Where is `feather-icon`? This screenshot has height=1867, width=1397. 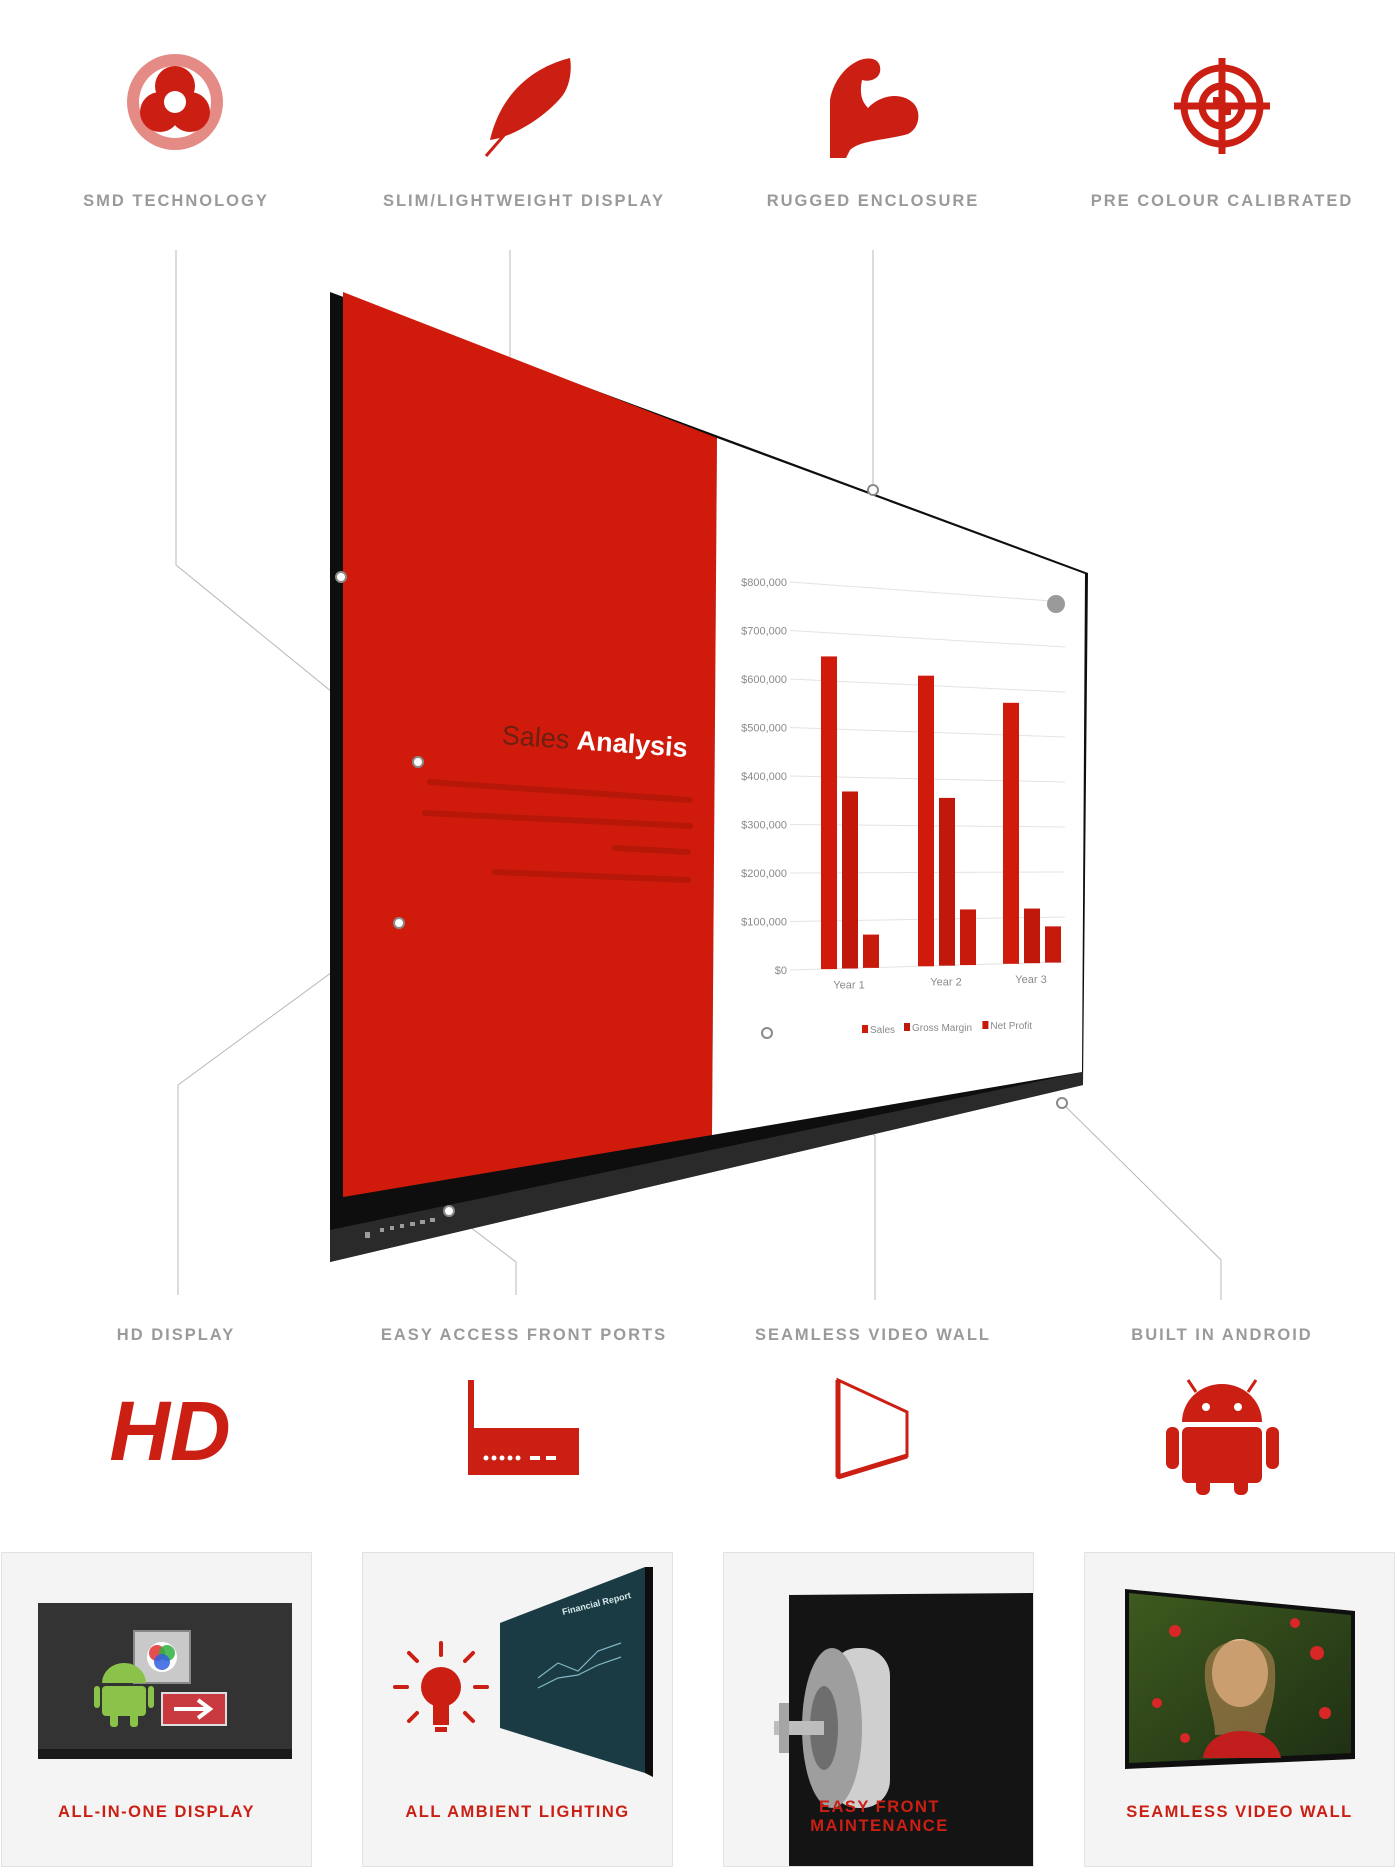
feather-icon is located at coordinates (527, 107).